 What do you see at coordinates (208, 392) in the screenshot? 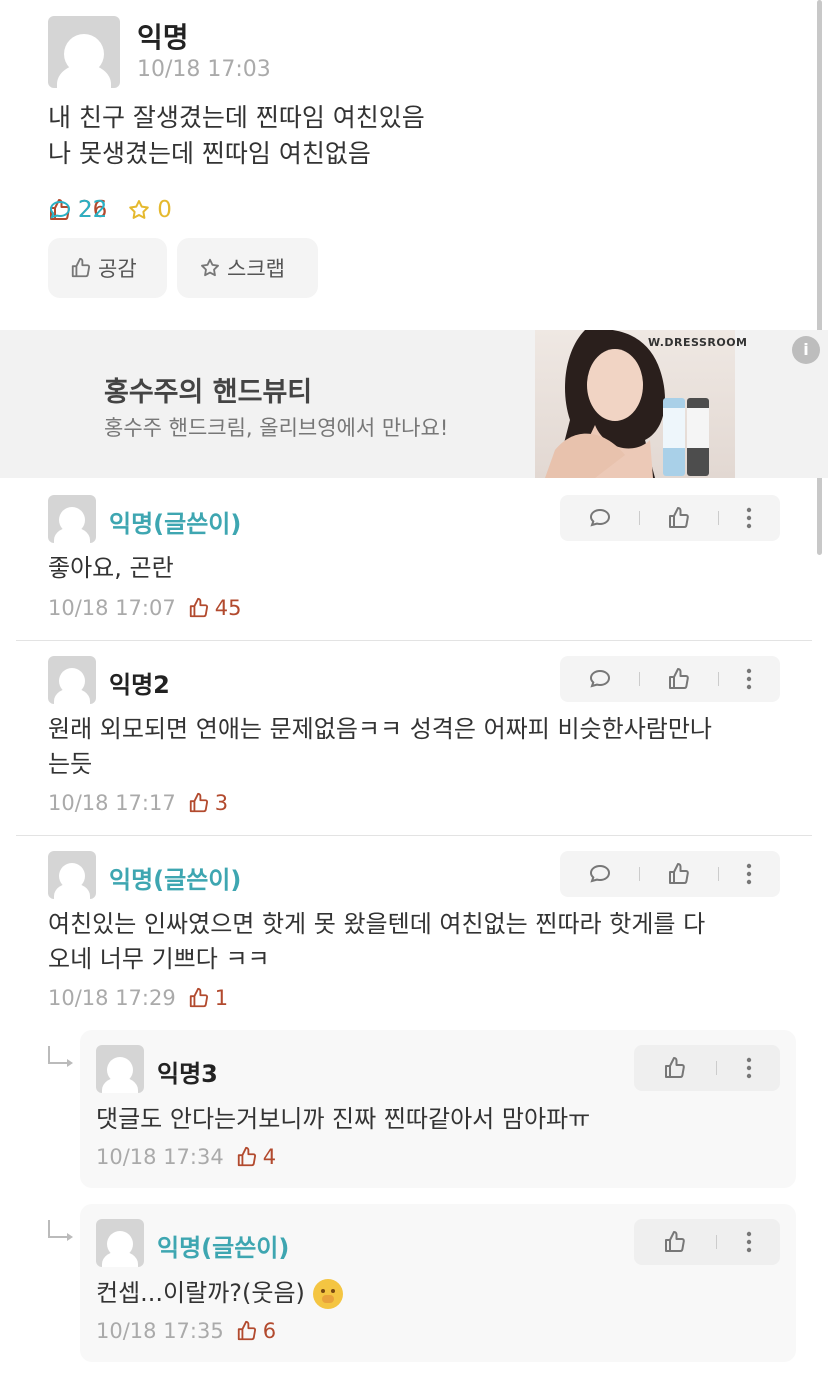
I see `ad-title: 홍수주의 핸드뷰티` at bounding box center [208, 392].